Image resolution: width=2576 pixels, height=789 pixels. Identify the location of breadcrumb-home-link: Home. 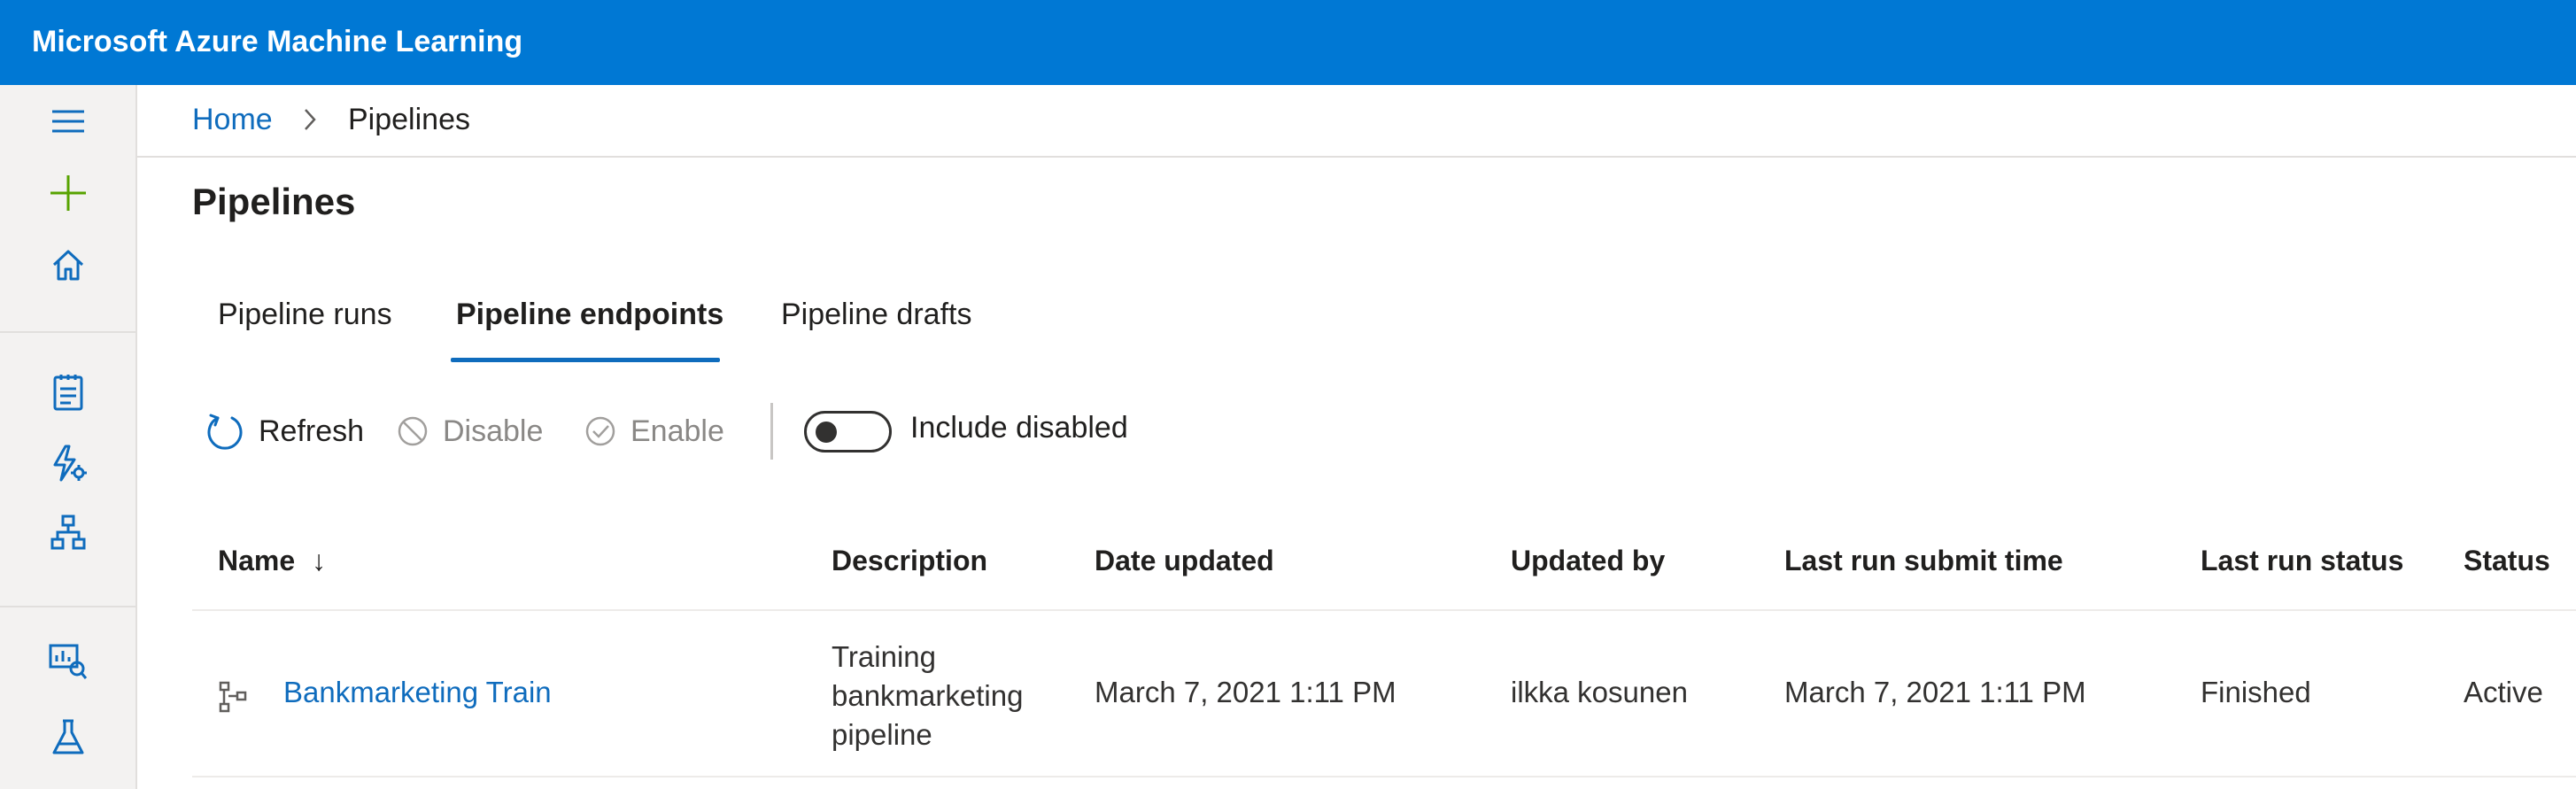
(232, 120).